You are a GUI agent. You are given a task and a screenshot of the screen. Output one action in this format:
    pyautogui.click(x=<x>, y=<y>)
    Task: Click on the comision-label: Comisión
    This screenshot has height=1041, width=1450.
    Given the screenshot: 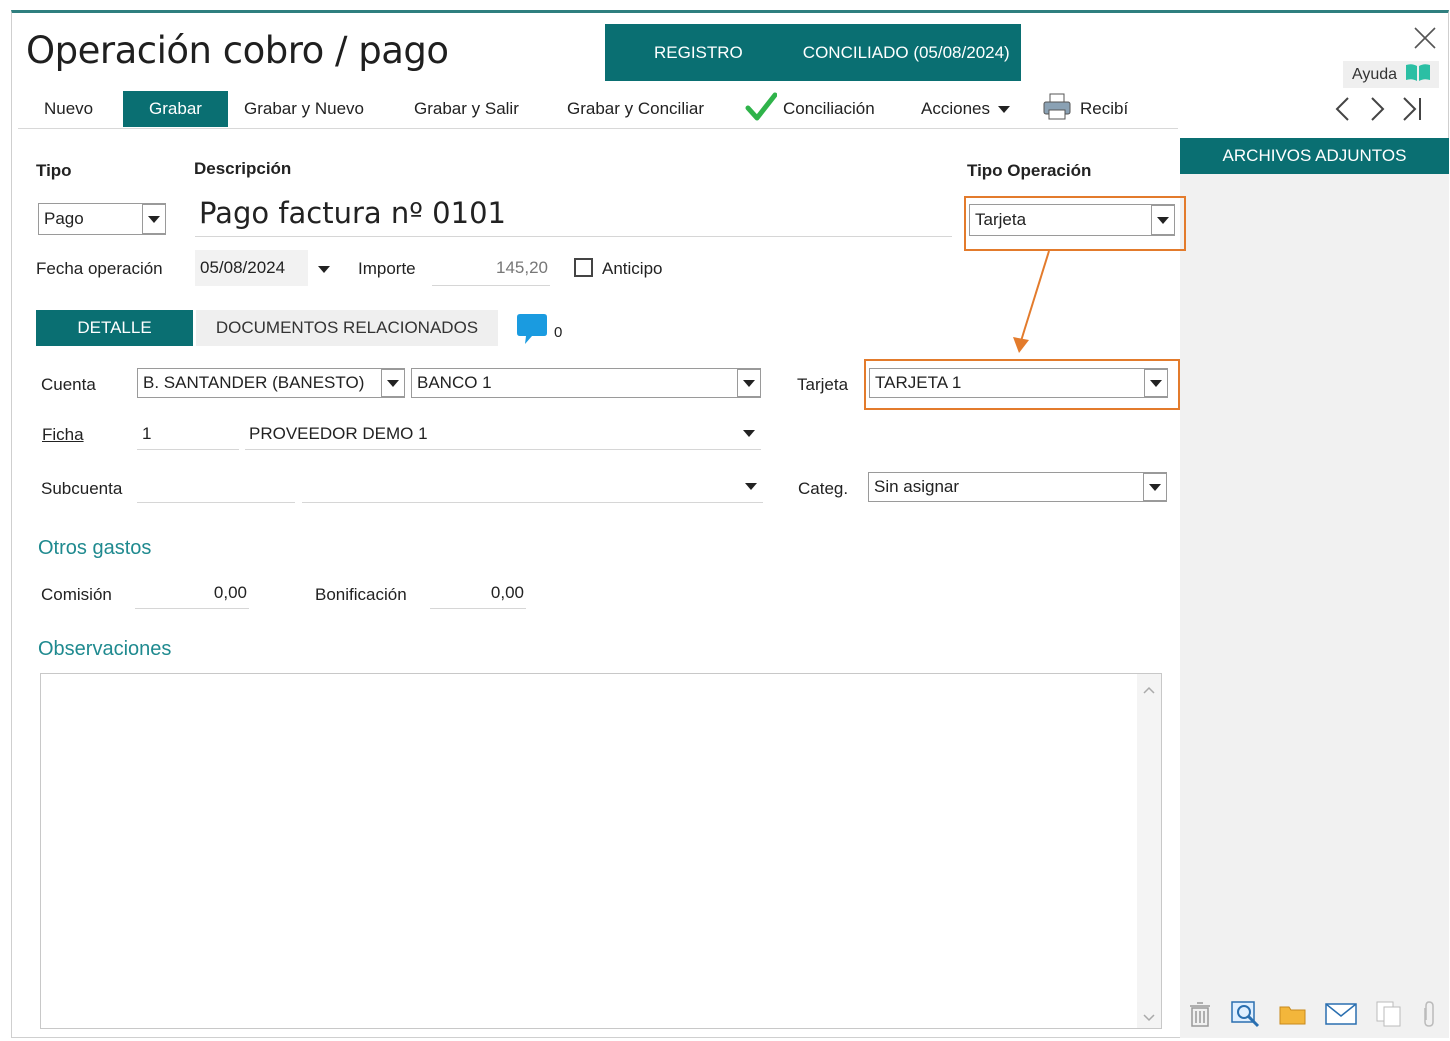 What is the action you would take?
    pyautogui.click(x=76, y=594)
    